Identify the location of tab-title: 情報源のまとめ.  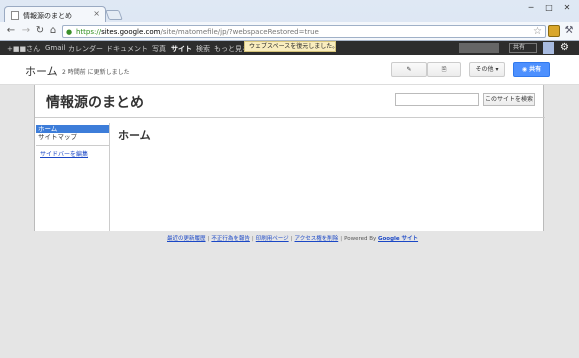
(47, 16).